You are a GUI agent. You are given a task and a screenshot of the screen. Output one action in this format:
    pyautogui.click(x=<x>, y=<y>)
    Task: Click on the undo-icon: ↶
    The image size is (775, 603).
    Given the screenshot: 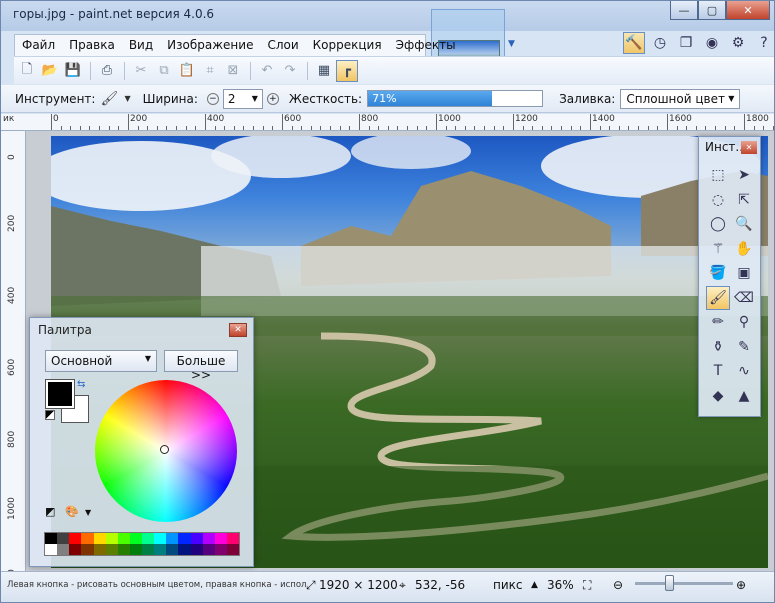 What is the action you would take?
    pyautogui.click(x=267, y=71)
    